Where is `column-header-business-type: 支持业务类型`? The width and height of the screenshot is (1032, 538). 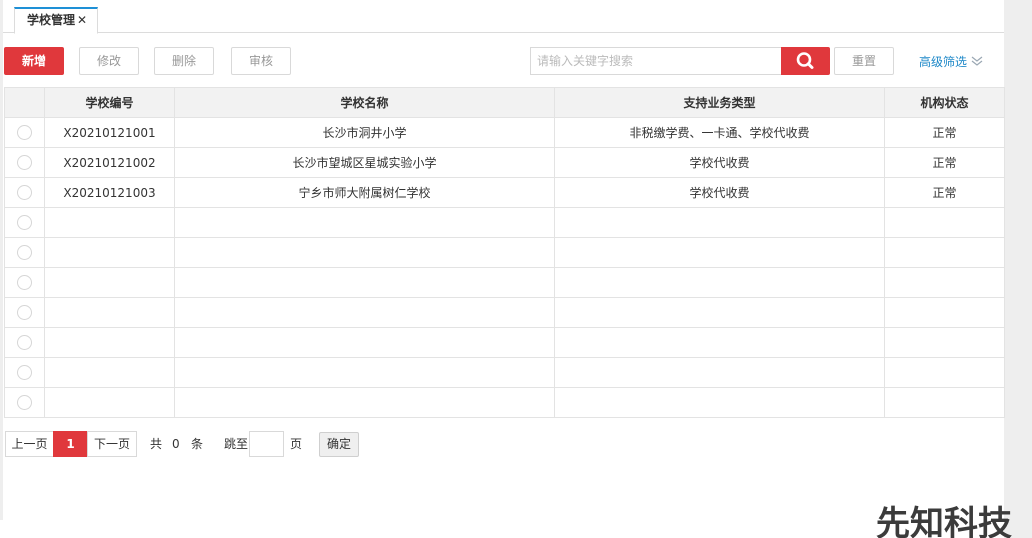 column-header-business-type: 支持业务类型 is located at coordinates (719, 102).